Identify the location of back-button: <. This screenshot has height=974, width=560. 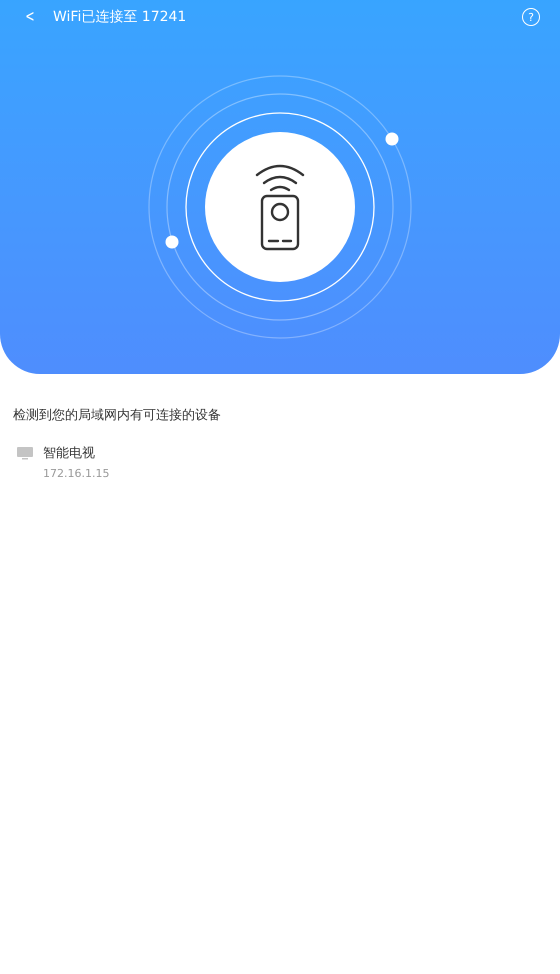
(30, 17).